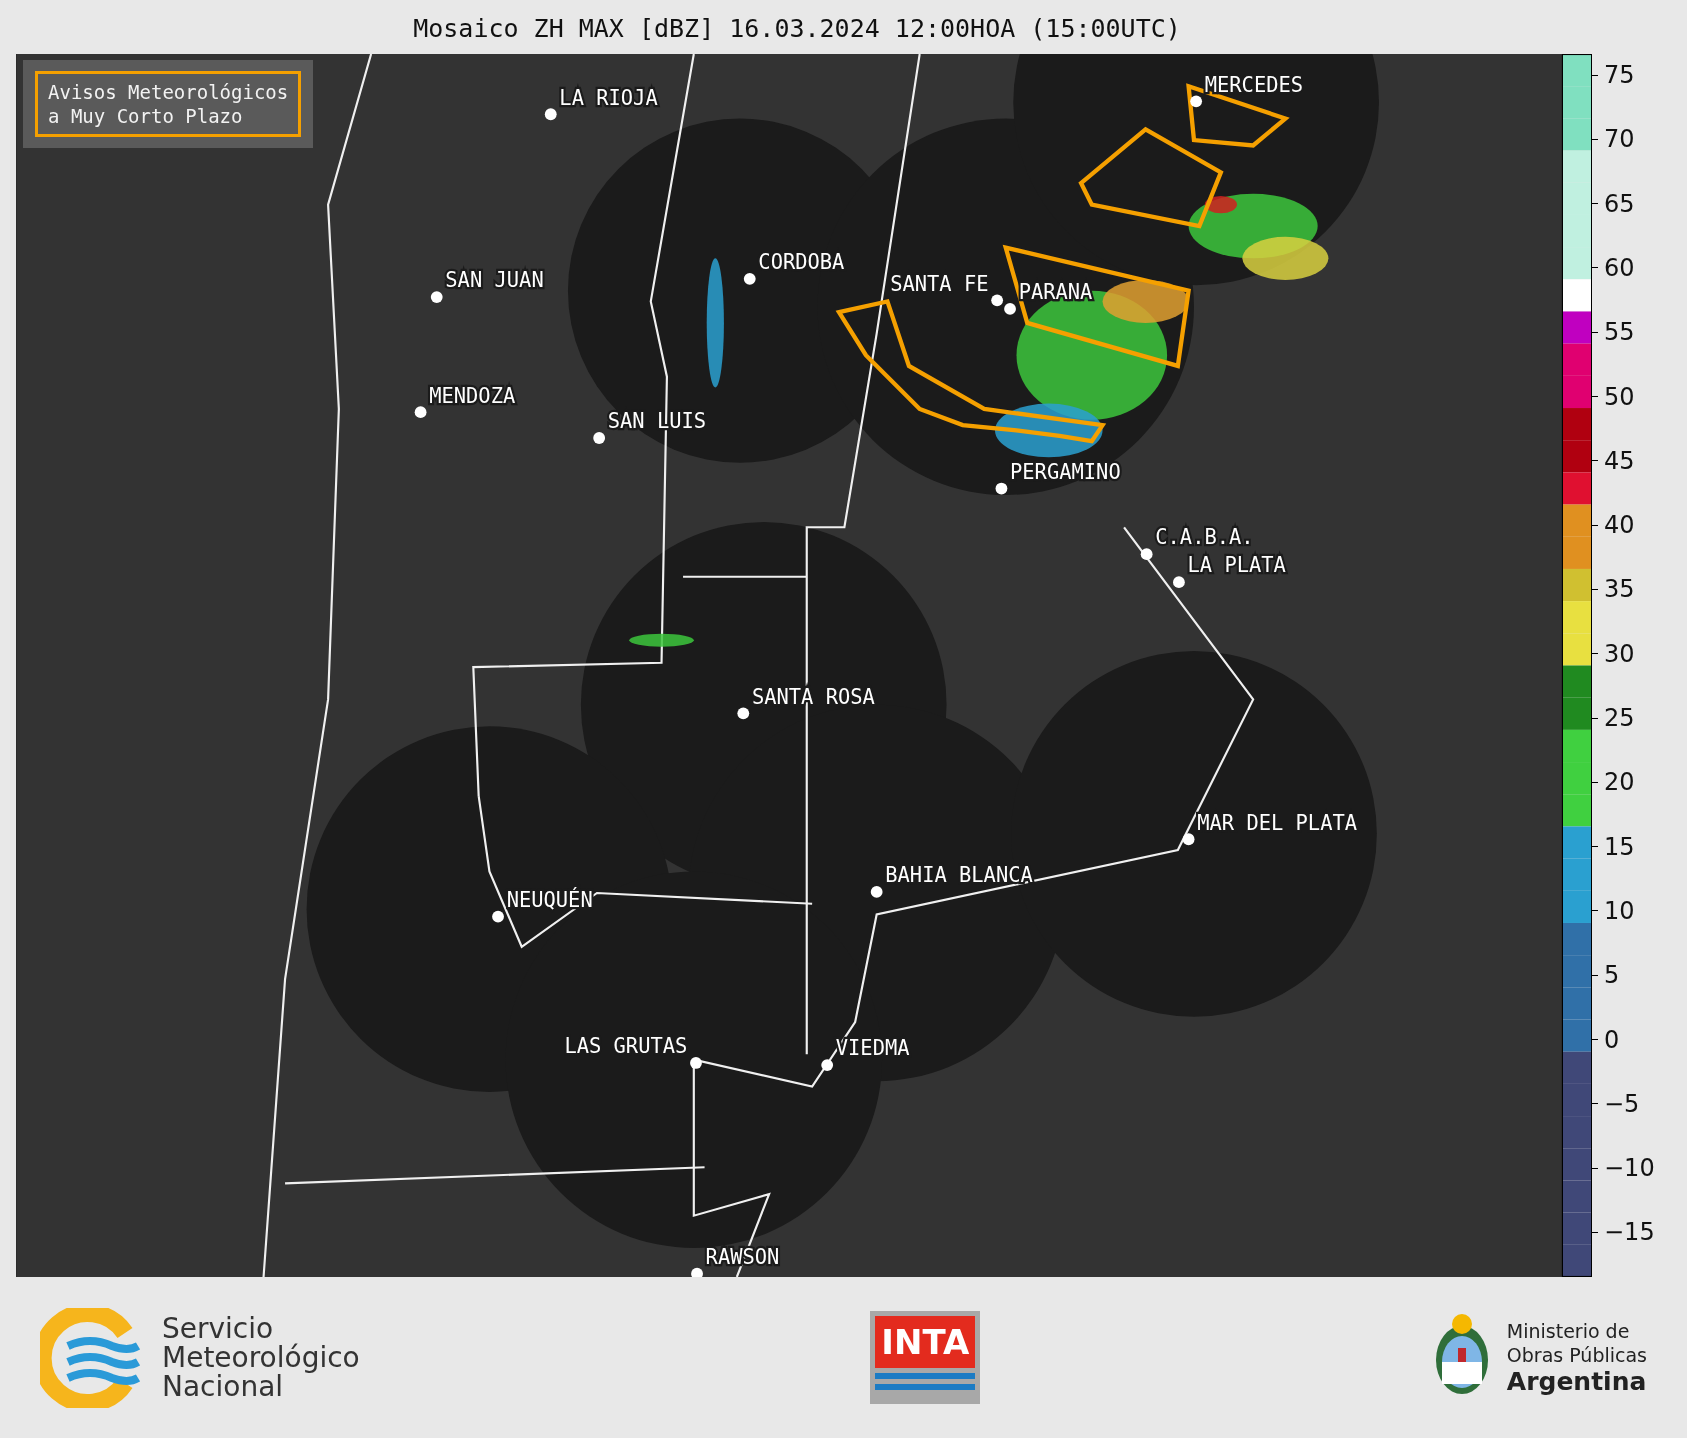 The image size is (1687, 1438). What do you see at coordinates (1619, 332) in the screenshot?
I see `scale-tick-label: 55` at bounding box center [1619, 332].